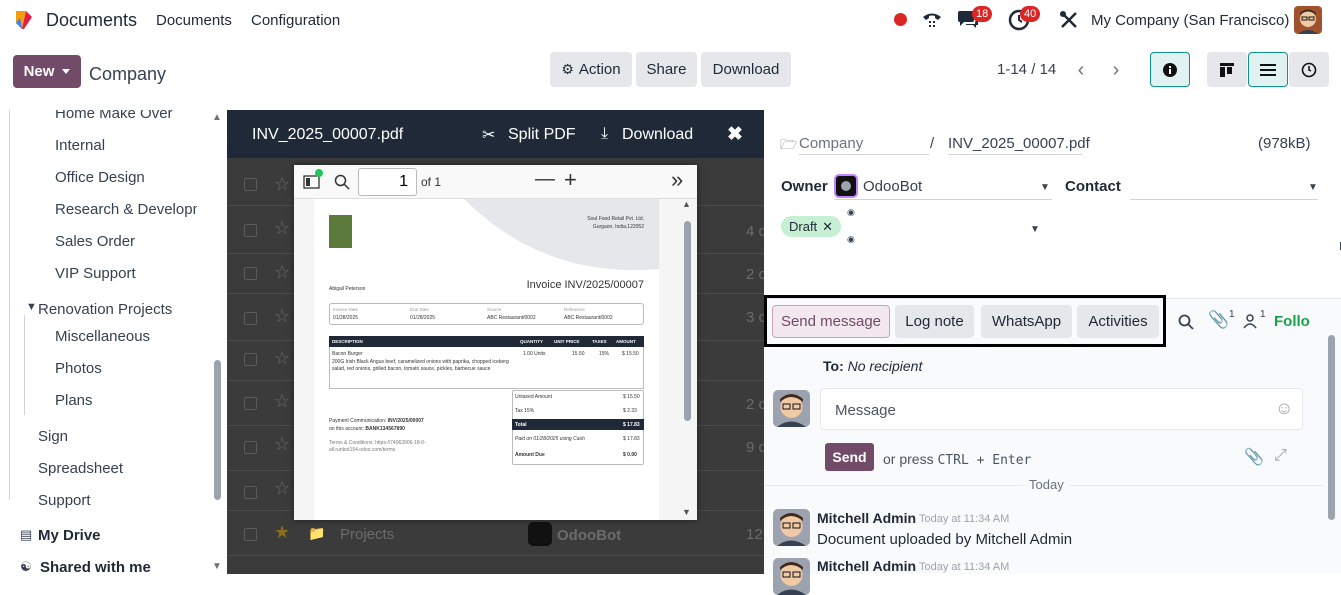 This screenshot has height=595, width=1341. Describe the element at coordinates (545, 179) in the screenshot. I see `zoom-out-icon: —` at that location.